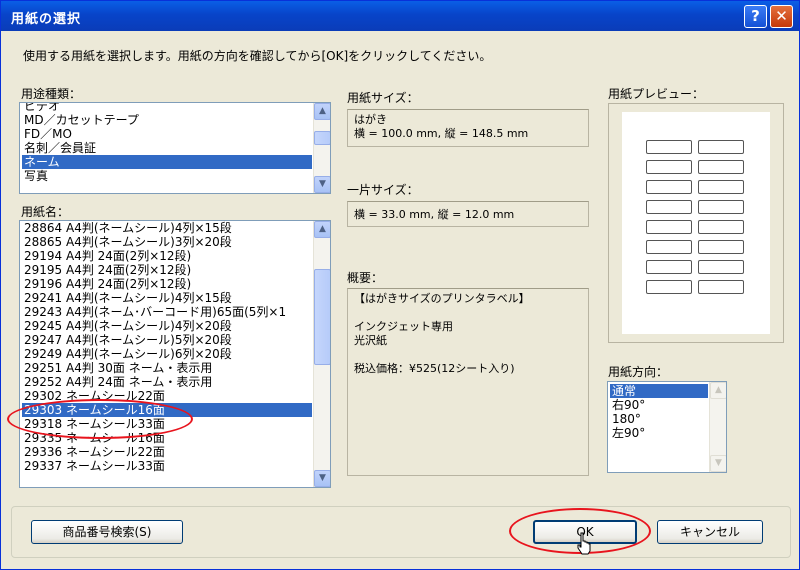 This screenshot has height=570, width=800. I want to click on orientation-listbox: 通常 右90° 180° 左90° ▲ ▼, so click(667, 427).